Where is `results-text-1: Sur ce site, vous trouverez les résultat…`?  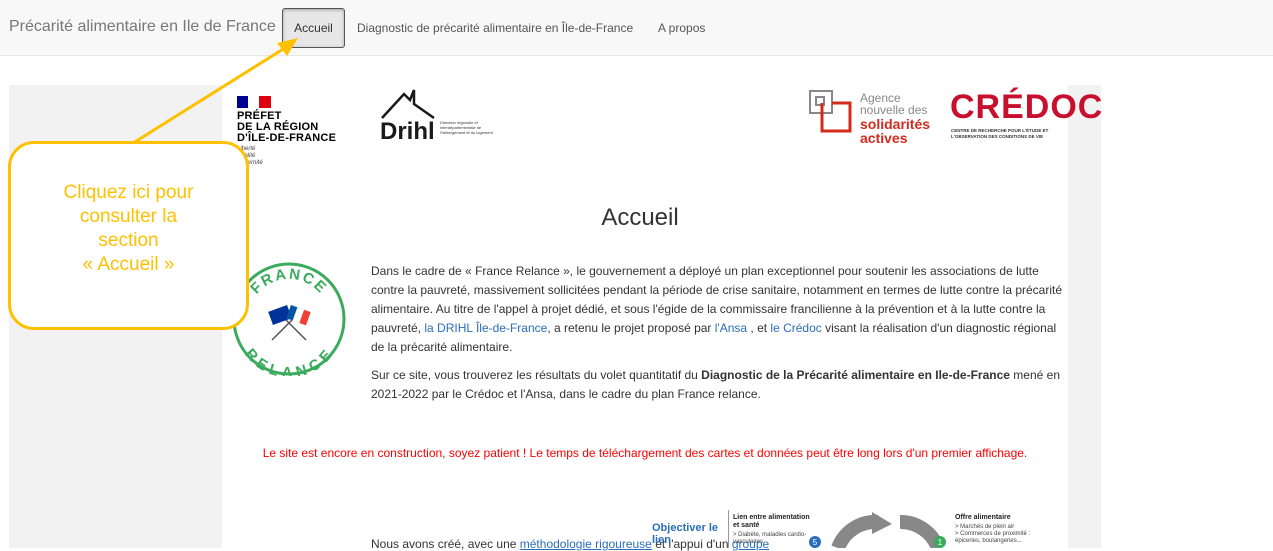 results-text-1: Sur ce site, vous trouverez les résultat… is located at coordinates (536, 375).